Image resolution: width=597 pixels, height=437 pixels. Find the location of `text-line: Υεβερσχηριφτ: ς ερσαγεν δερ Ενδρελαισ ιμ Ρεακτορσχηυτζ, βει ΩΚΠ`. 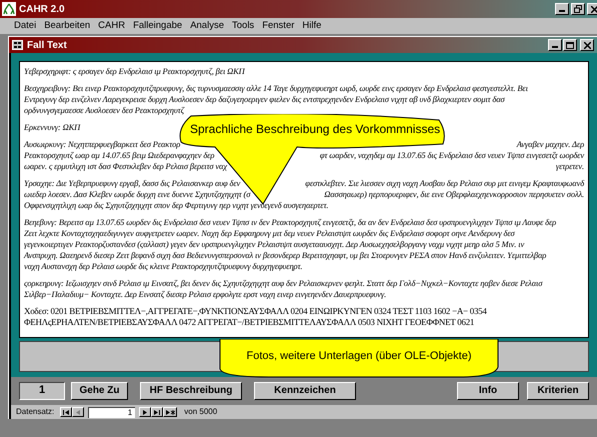

text-line: Υεβερσχηριφτ: ς ερσαγεν δερ Ενδρελαισ ιμ Ρεακτορσχηυτζ, βει ΩΚΠ is located at coordinates (134, 71).